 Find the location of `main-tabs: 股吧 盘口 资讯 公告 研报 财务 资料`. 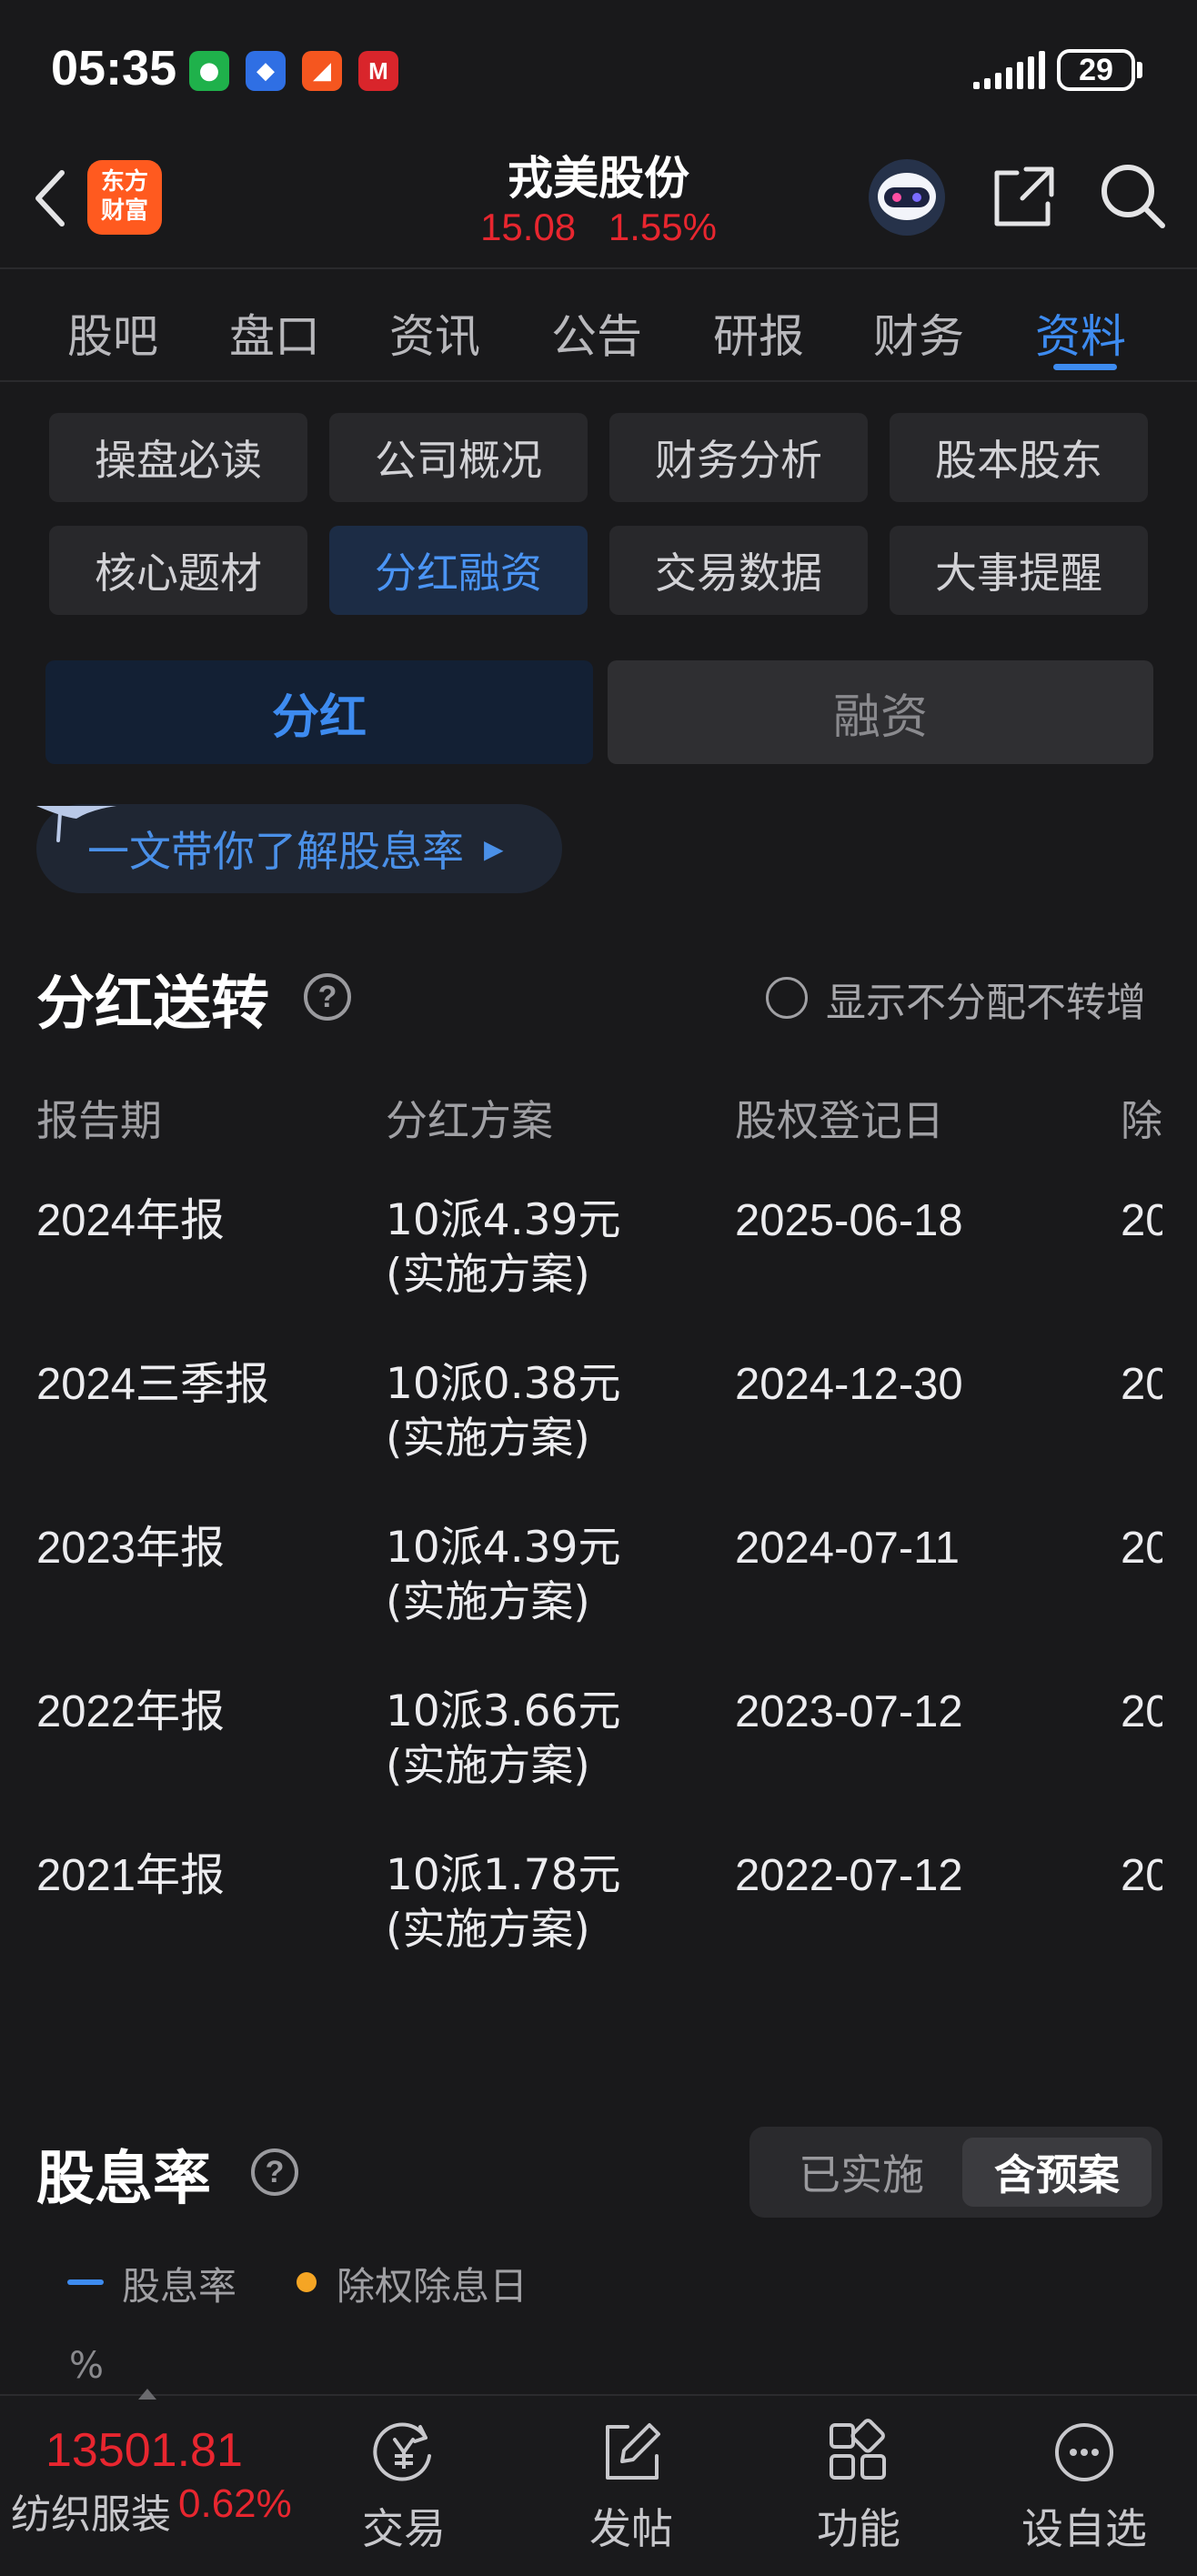

main-tabs: 股吧 盘口 资讯 公告 研报 财务 资料 is located at coordinates (598, 326).